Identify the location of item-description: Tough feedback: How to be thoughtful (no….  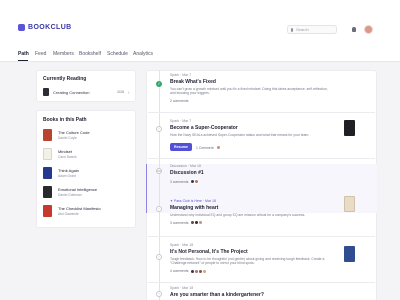
(247, 261).